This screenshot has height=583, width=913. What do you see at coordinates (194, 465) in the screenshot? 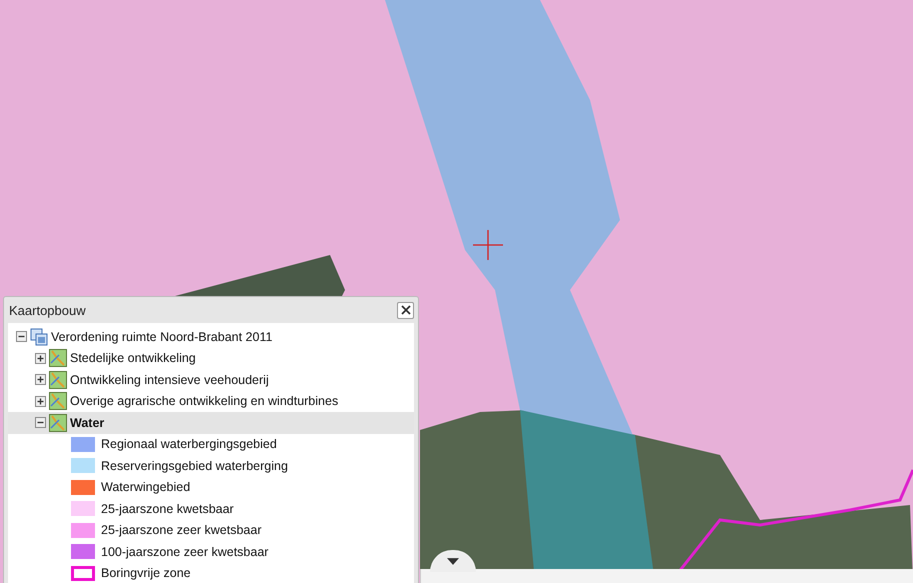
I see `legend-label: Reserveringsgebied waterberging` at bounding box center [194, 465].